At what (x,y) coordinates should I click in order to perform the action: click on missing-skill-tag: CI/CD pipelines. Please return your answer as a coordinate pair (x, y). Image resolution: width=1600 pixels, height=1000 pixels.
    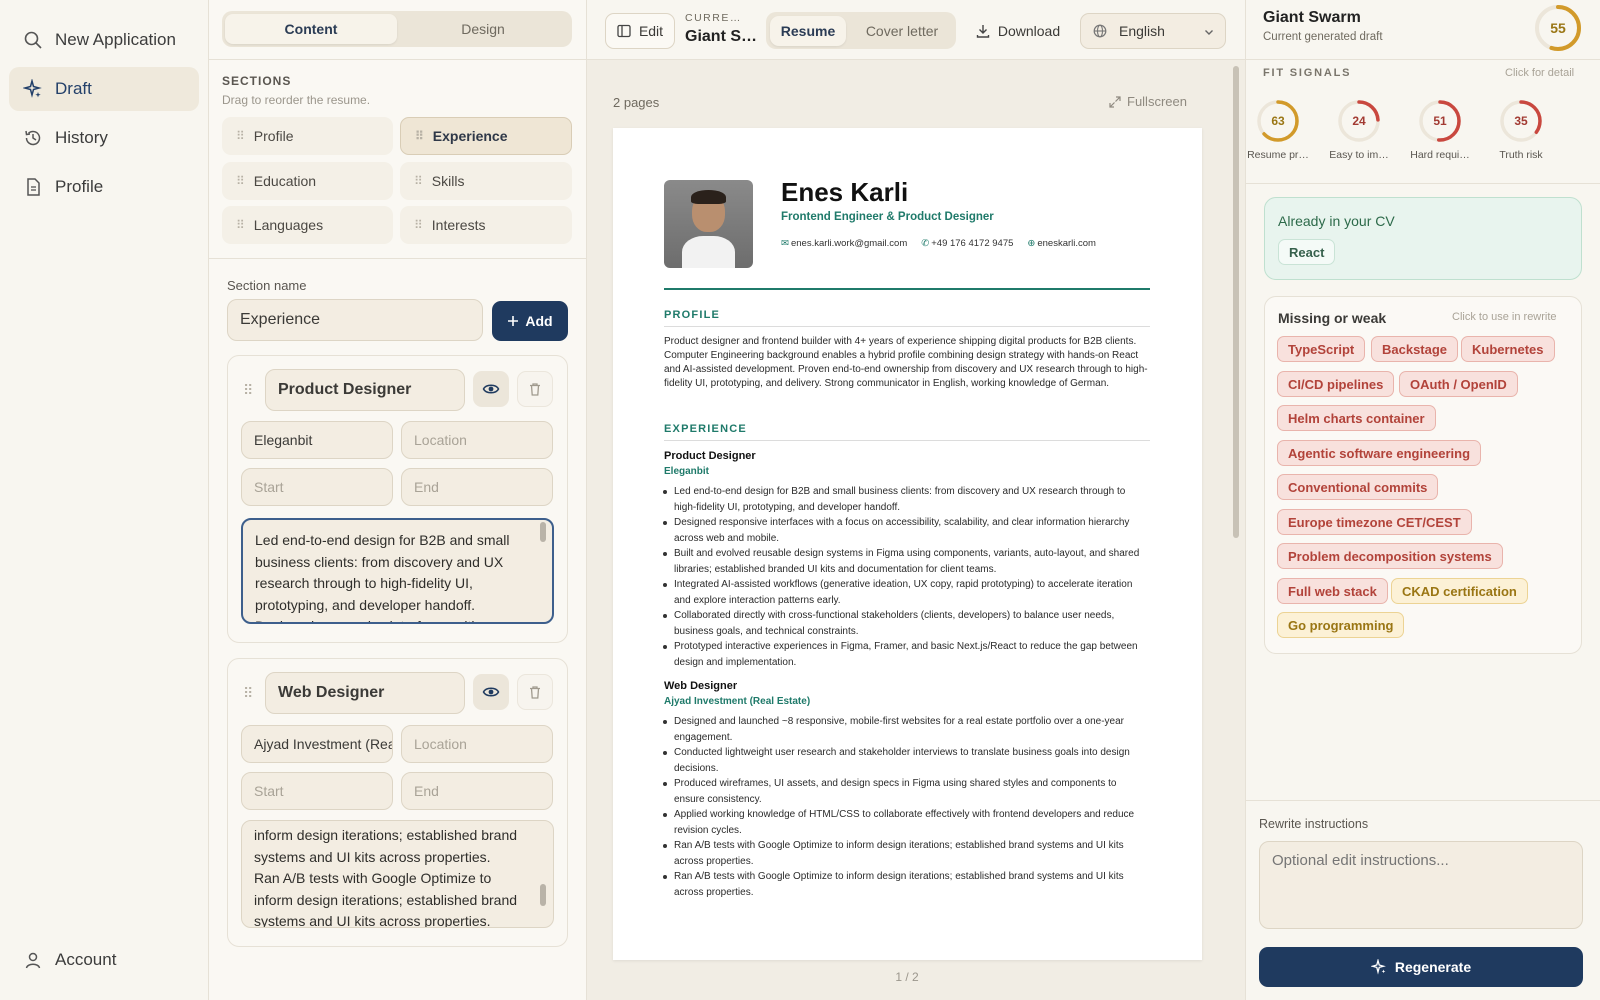
    Looking at the image, I should click on (1336, 384).